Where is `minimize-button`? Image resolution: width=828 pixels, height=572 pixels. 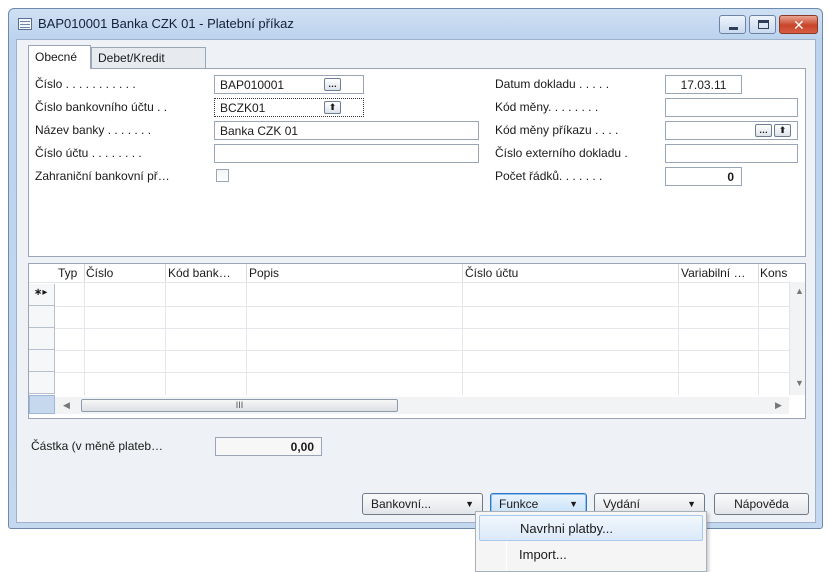 minimize-button is located at coordinates (732, 24).